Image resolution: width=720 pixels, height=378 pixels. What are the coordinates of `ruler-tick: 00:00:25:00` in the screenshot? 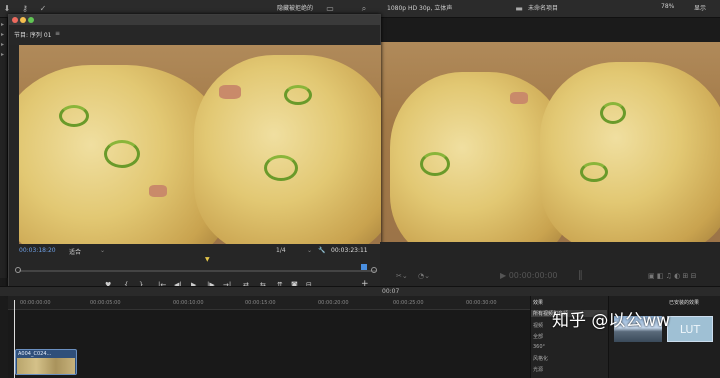 It's located at (408, 303).